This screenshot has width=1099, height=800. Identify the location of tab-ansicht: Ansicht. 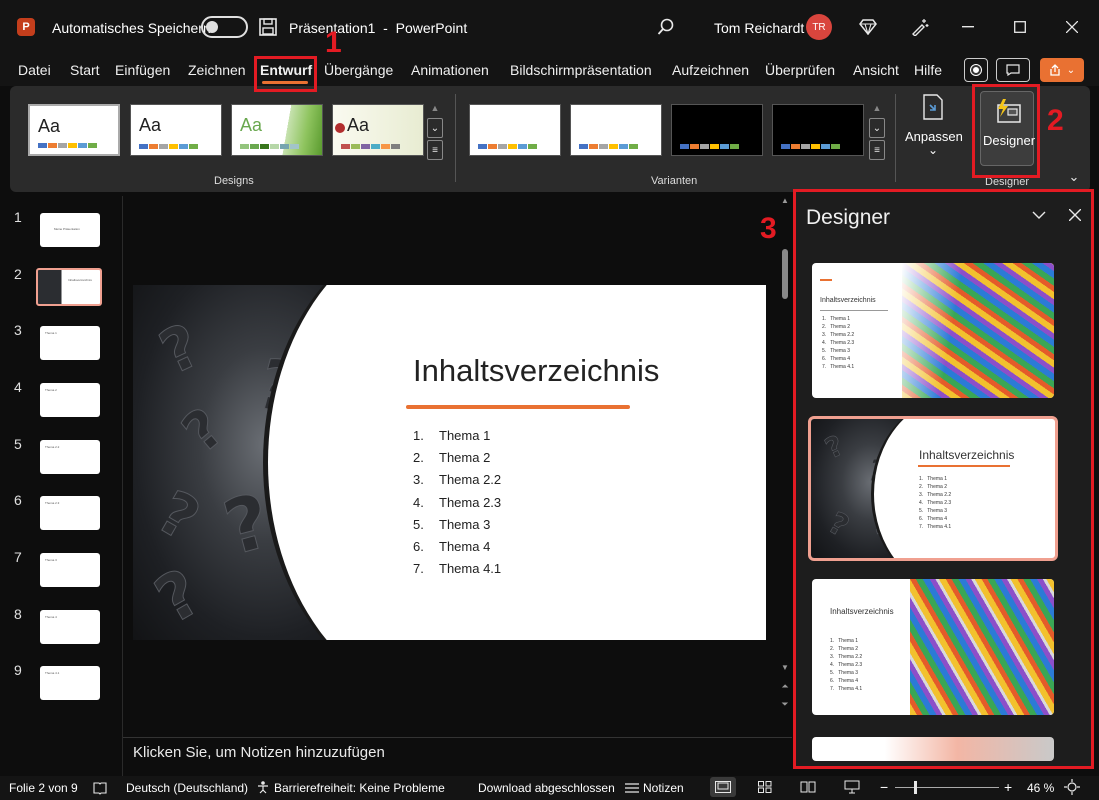
(876, 70).